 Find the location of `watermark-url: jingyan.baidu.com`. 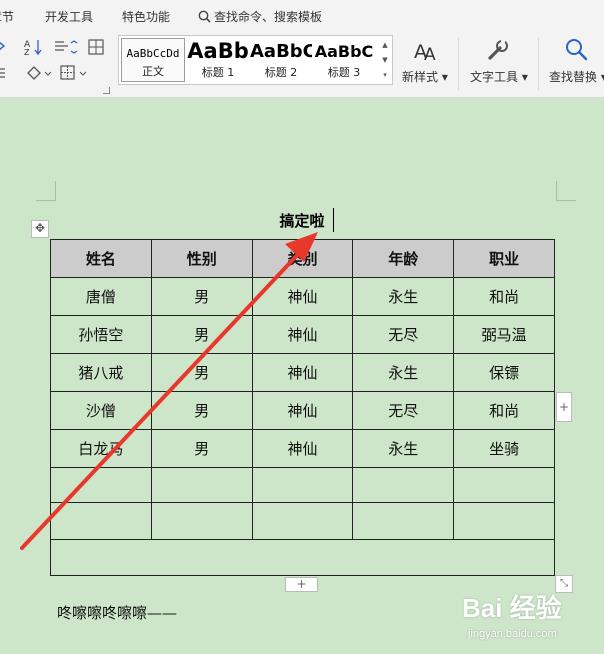

watermark-url: jingyan.baidu.com is located at coordinates (512, 634).